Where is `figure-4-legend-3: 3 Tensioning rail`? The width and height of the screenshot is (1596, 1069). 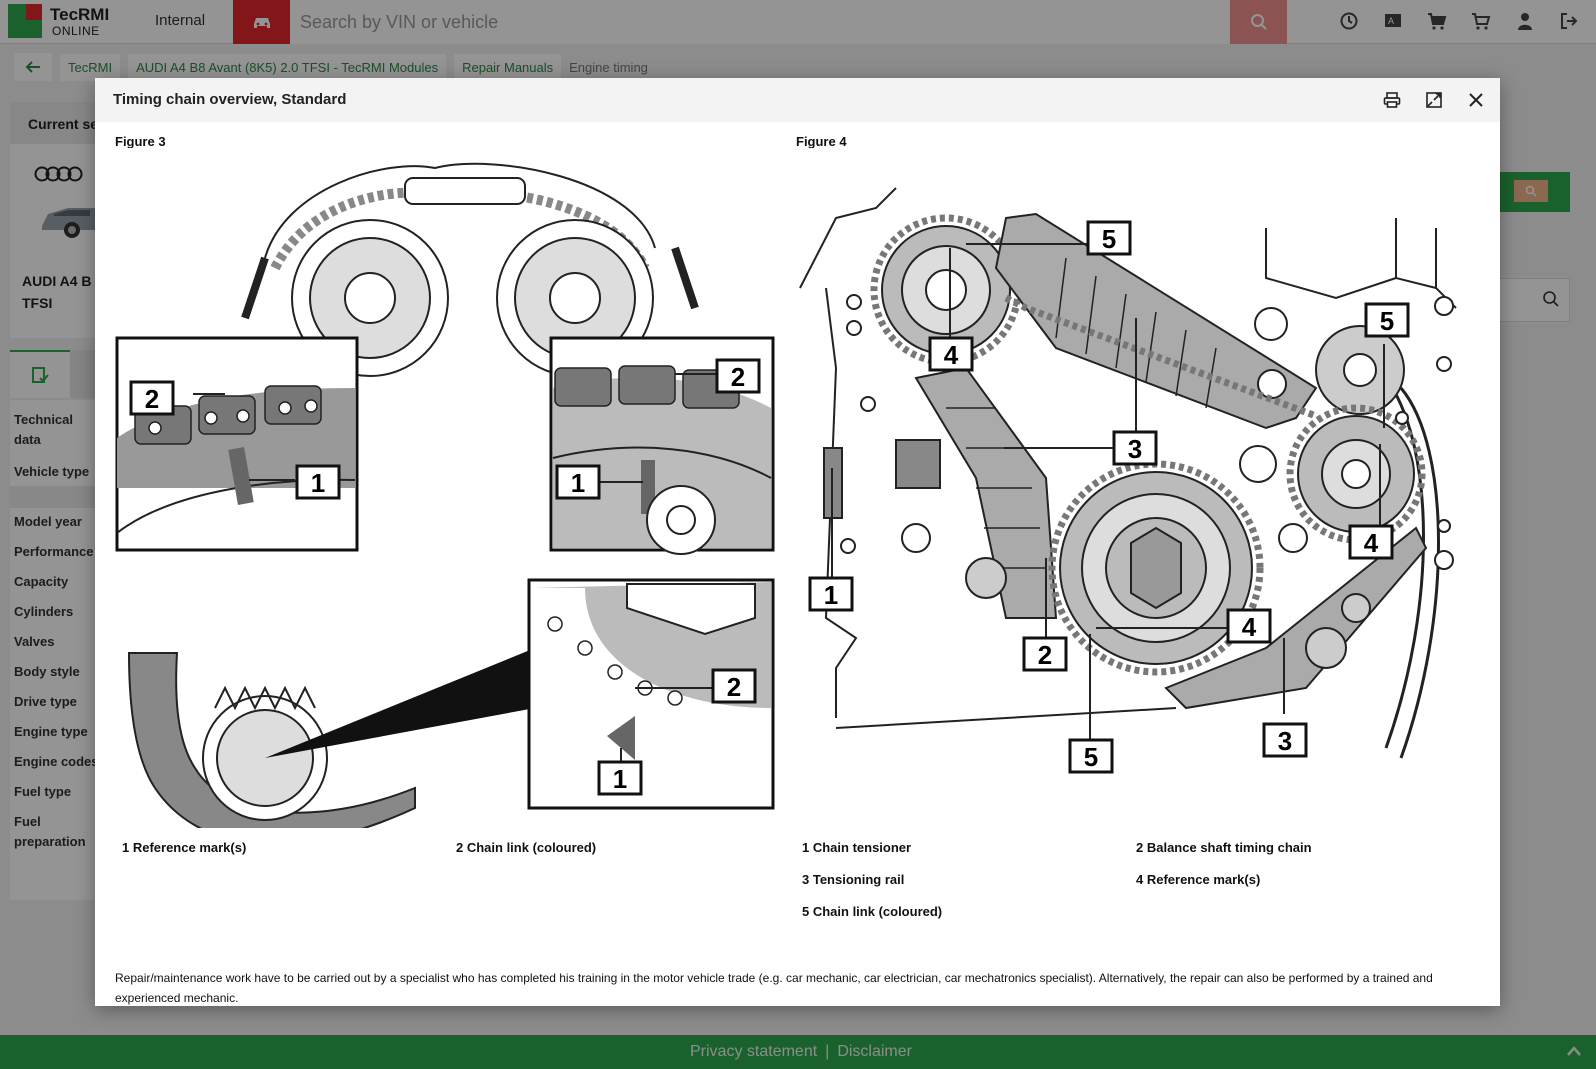 figure-4-legend-3: 3 Tensioning rail is located at coordinates (853, 879).